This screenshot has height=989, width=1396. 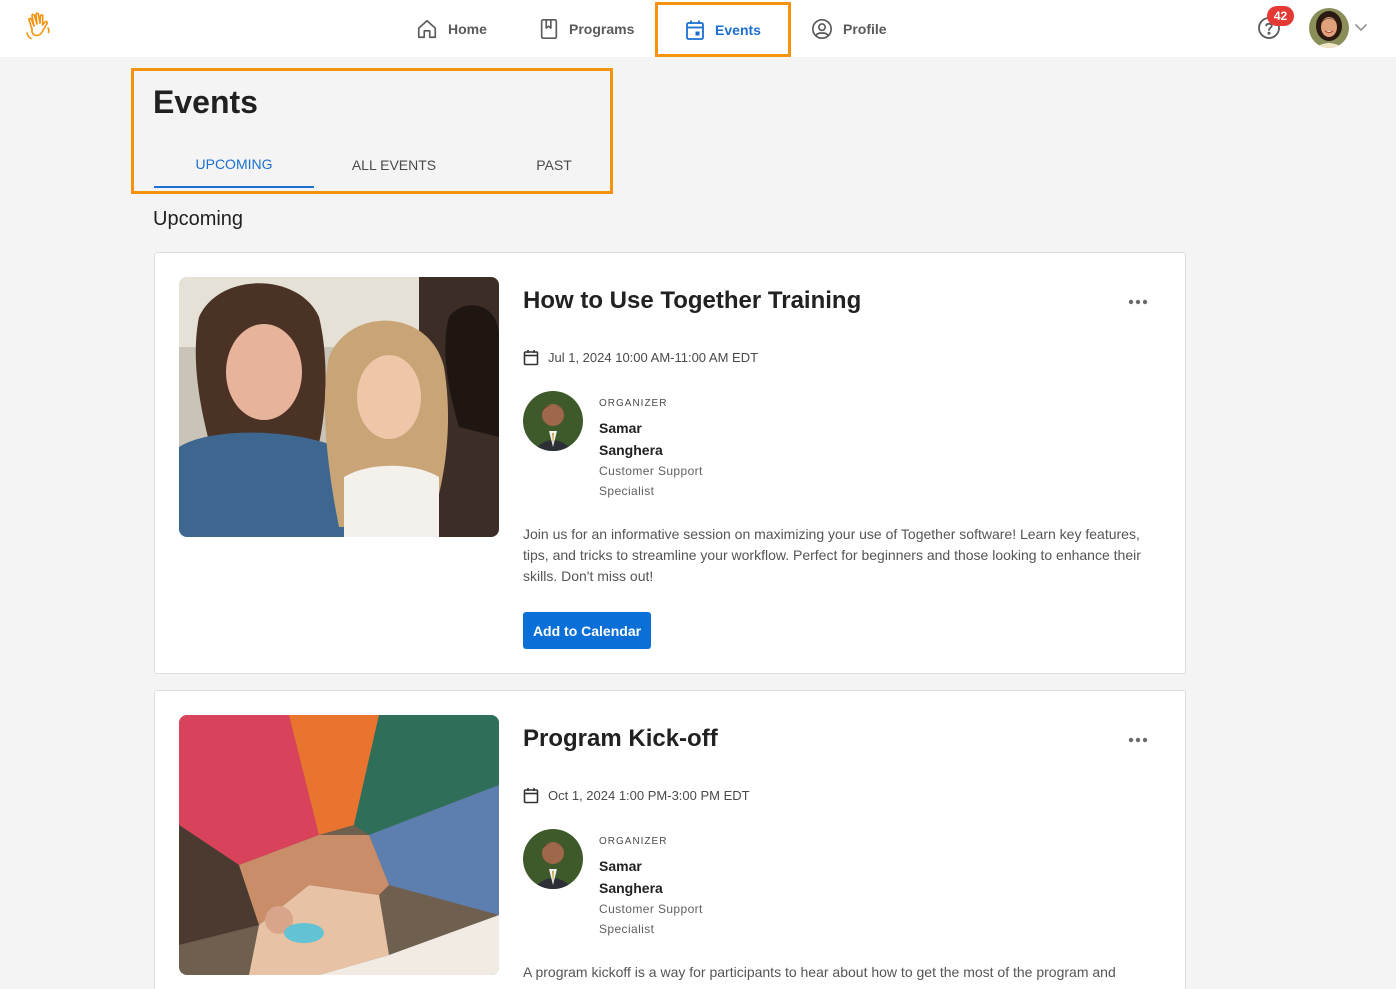 What do you see at coordinates (205, 102) in the screenshot?
I see `page-title: Events` at bounding box center [205, 102].